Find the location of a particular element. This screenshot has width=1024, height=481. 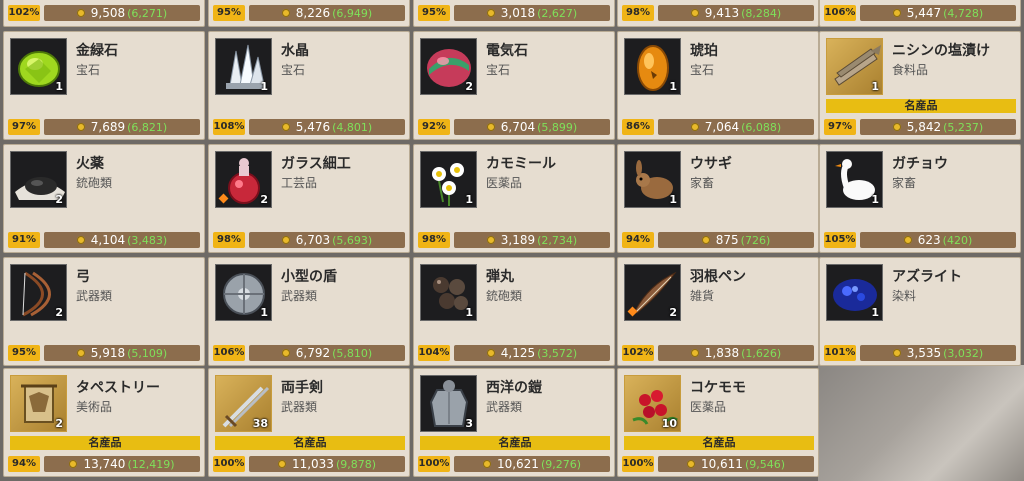

original-price: (5,693) is located at coordinates (352, 240).